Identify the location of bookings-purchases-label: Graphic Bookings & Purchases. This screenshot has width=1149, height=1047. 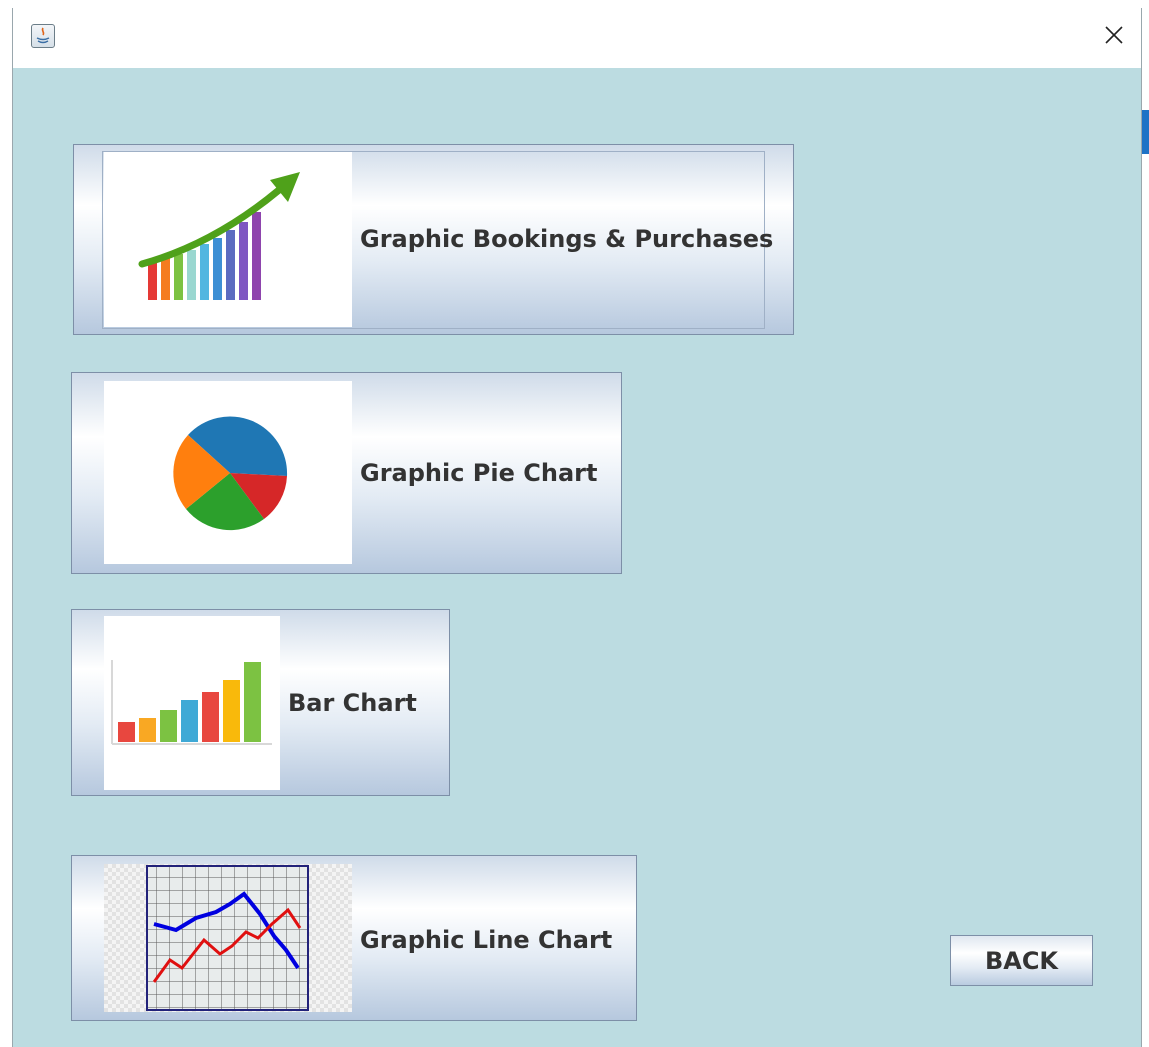
(567, 239).